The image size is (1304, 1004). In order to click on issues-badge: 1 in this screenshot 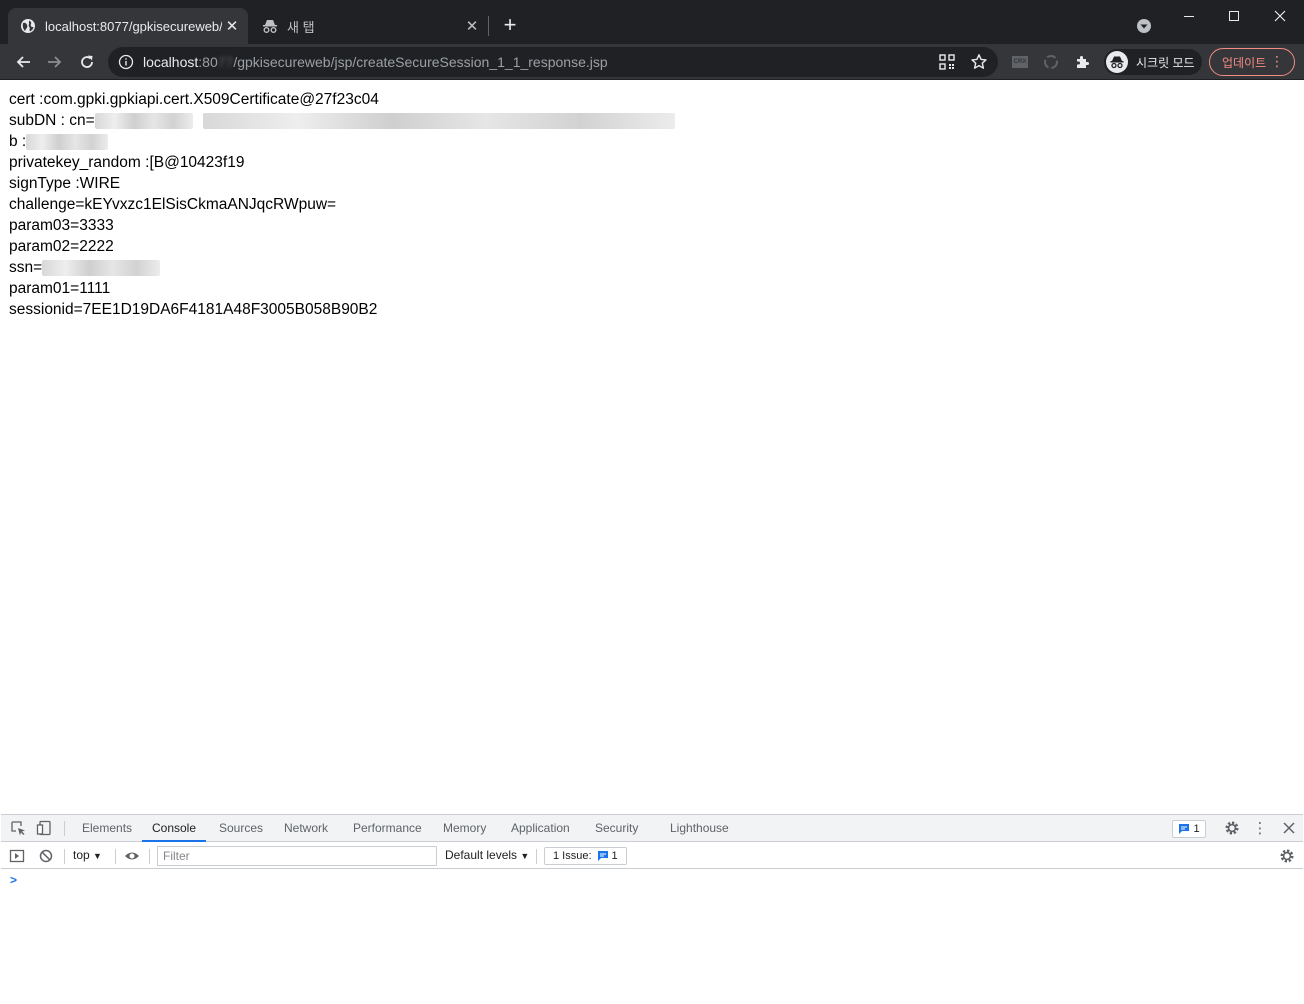, I will do `click(1189, 829)`.